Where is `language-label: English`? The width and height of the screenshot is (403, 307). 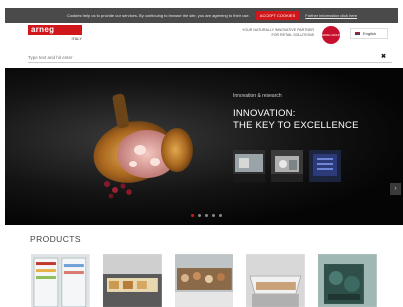 language-label: English is located at coordinates (370, 33).